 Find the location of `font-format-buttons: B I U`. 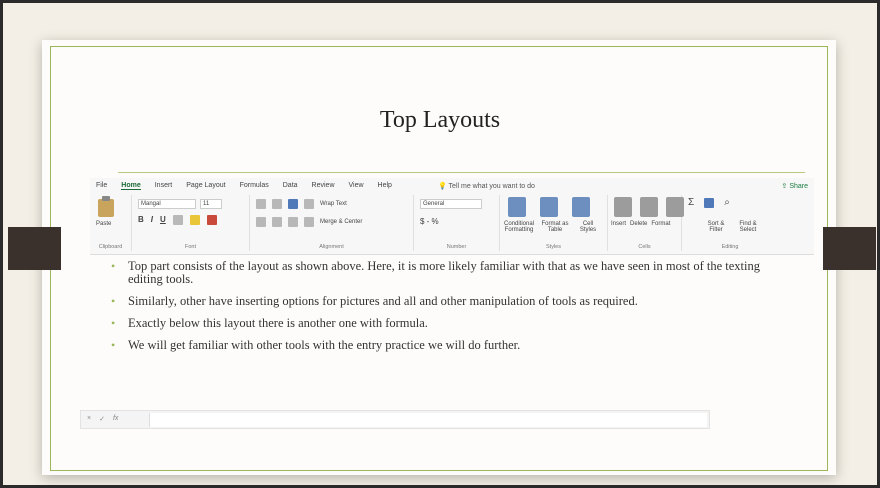

font-format-buttons: B I U is located at coordinates (177, 220).